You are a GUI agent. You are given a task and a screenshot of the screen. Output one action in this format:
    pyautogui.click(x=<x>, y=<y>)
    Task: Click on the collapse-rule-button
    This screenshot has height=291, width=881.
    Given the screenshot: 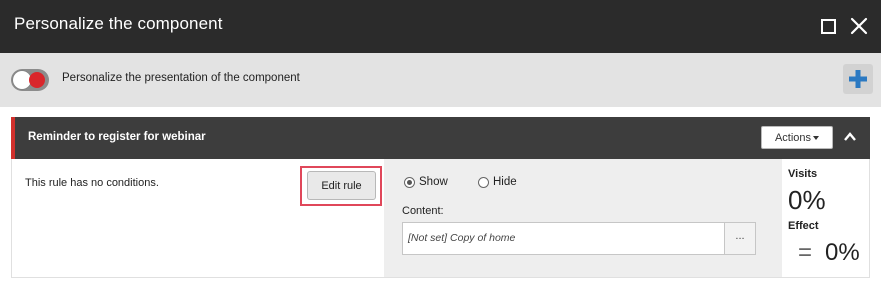 What is the action you would take?
    pyautogui.click(x=850, y=137)
    